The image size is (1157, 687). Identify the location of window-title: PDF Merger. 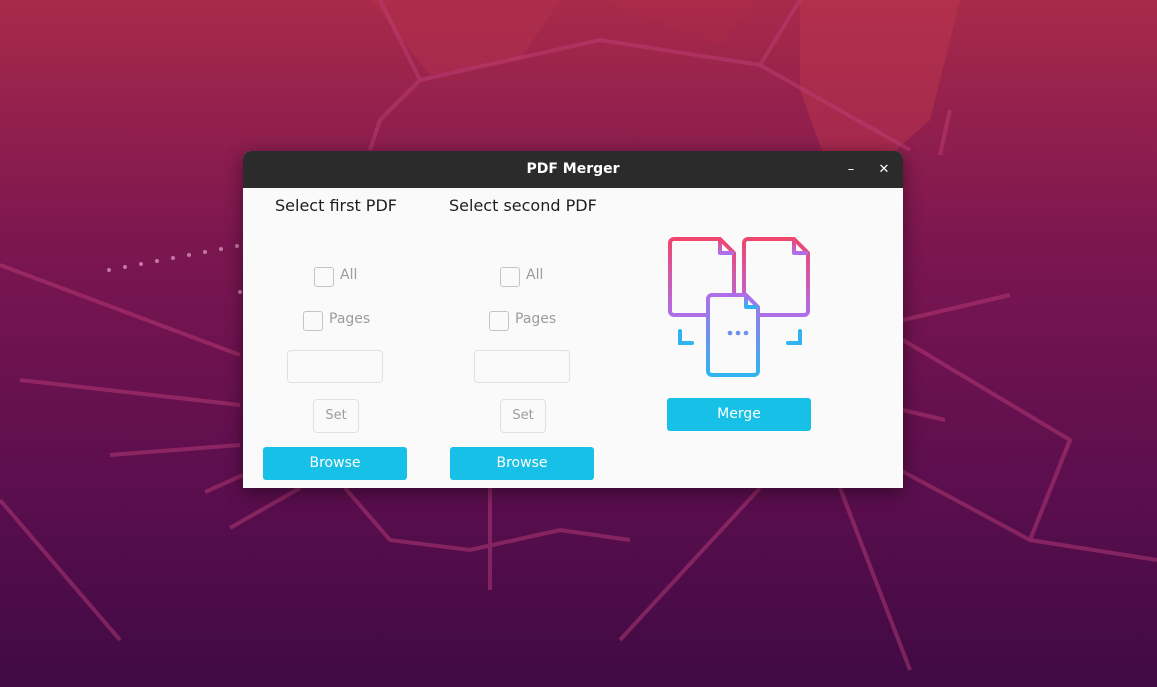
(573, 169).